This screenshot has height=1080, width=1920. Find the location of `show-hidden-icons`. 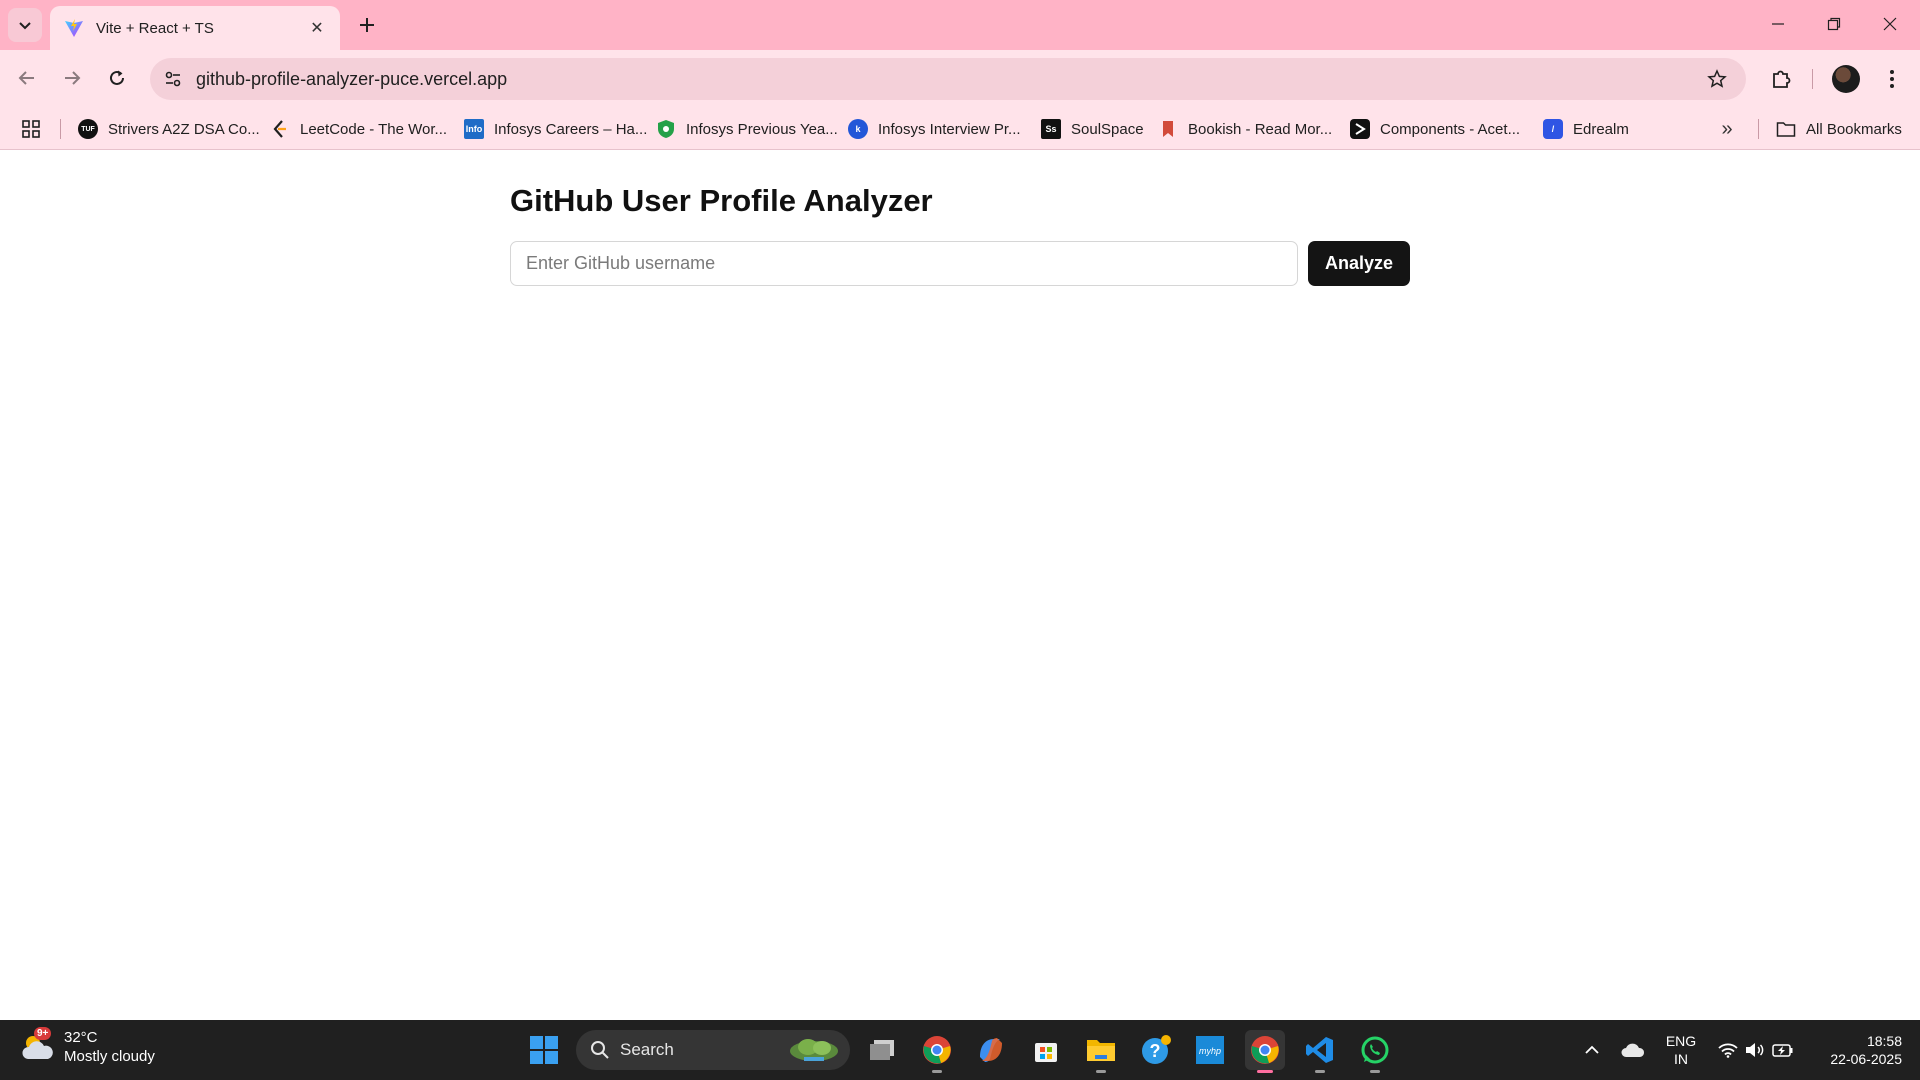

show-hidden-icons is located at coordinates (1592, 1050).